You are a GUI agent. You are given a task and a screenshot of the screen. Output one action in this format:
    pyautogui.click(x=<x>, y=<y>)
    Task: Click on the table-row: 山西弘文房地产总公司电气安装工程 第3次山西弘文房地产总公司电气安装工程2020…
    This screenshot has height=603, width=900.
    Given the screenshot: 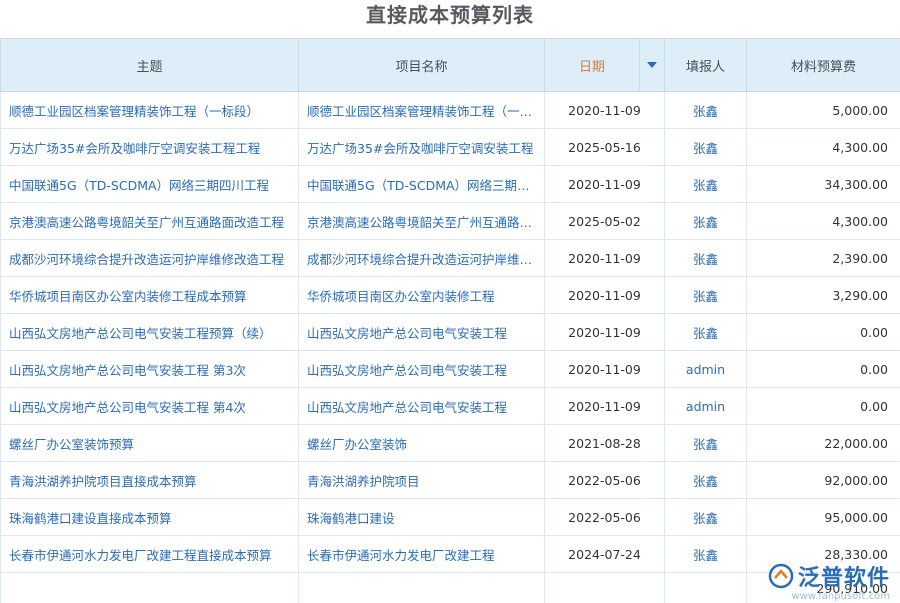 What is the action you would take?
    pyautogui.click(x=450, y=369)
    